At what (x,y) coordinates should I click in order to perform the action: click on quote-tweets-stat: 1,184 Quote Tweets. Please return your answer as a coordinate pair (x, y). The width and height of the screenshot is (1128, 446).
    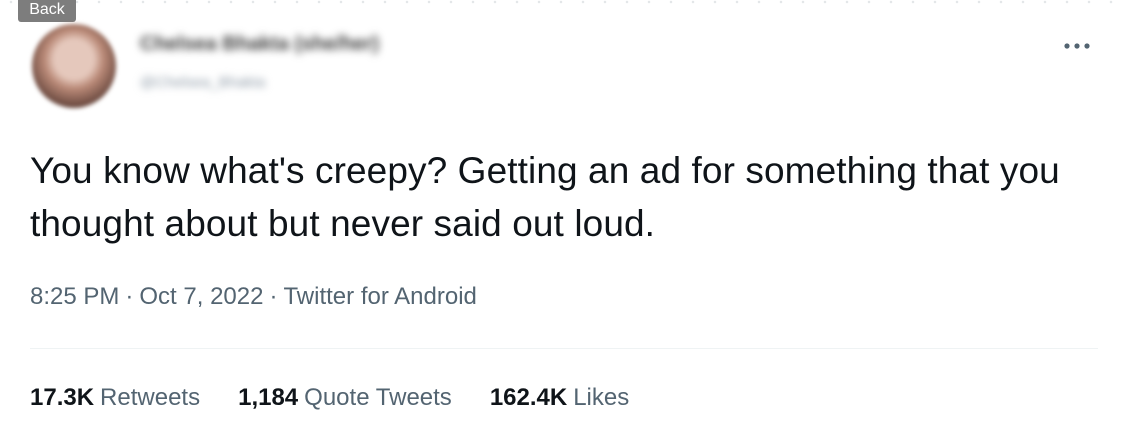
    Looking at the image, I should click on (345, 398).